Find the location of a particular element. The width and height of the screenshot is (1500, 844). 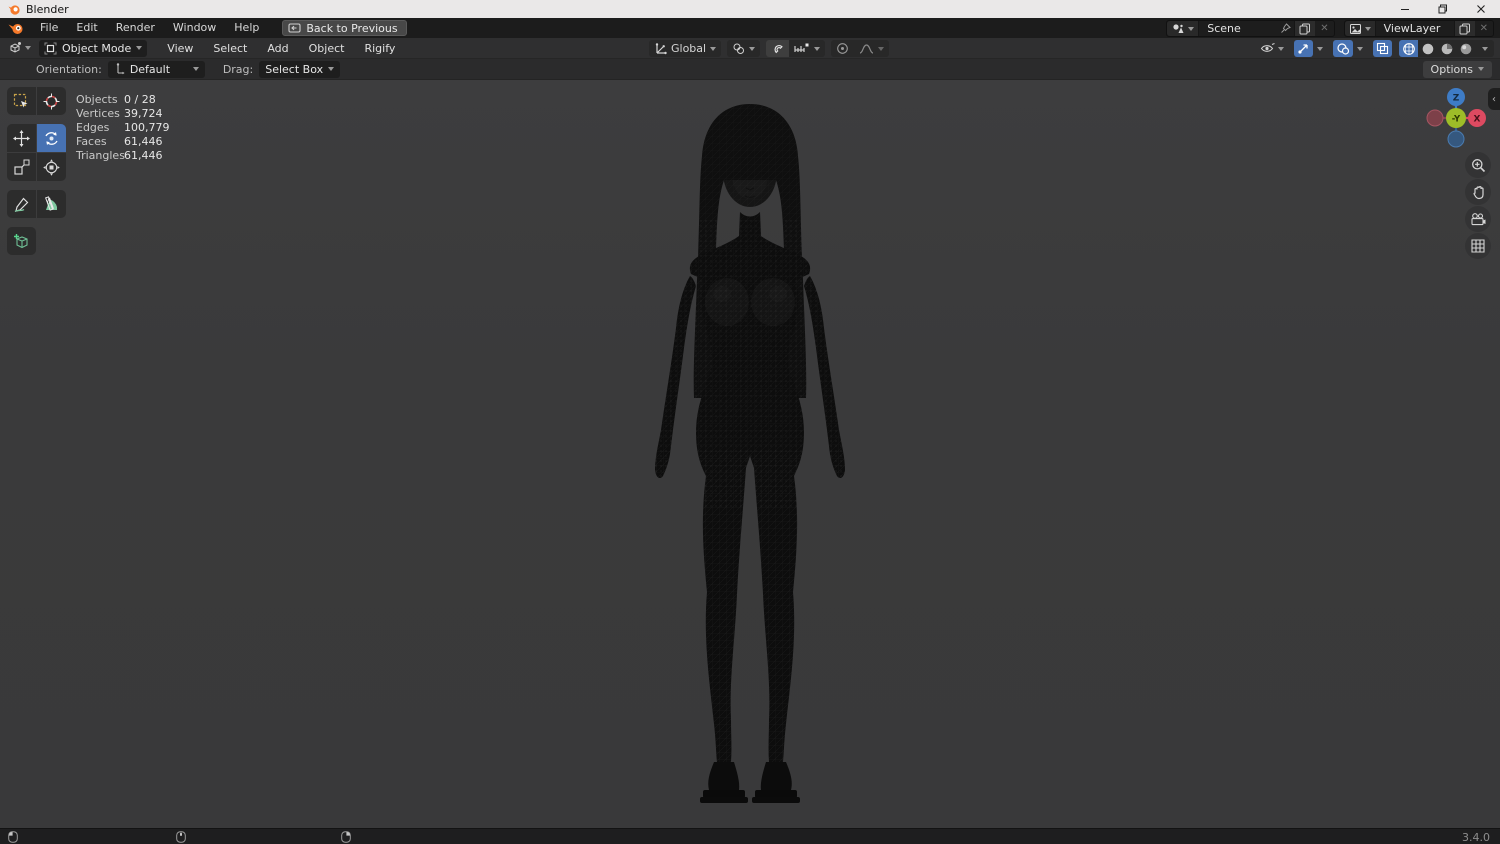

annotate-tool is located at coordinates (21, 204).